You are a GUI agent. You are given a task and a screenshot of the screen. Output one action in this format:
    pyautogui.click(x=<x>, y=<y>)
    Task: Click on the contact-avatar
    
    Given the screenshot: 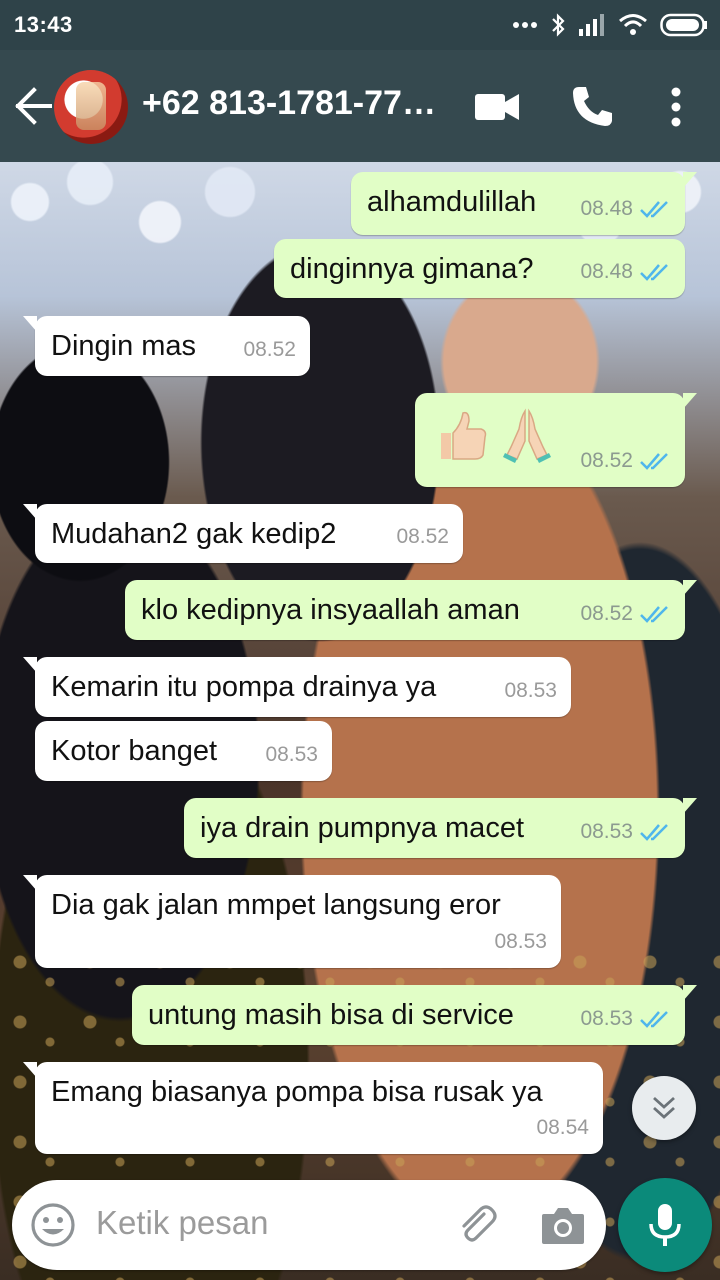 What is the action you would take?
    pyautogui.click(x=91, y=107)
    